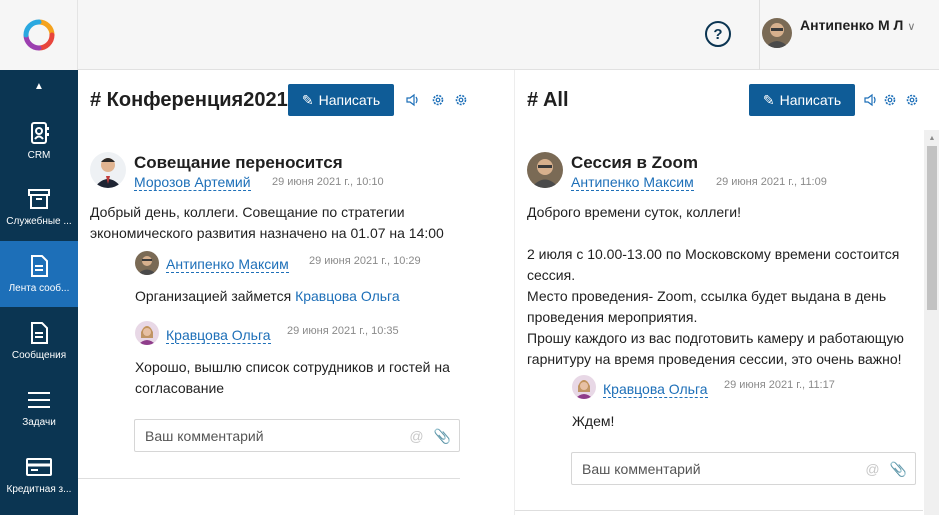 The height and width of the screenshot is (515, 939). I want to click on user-avatar, so click(777, 33).